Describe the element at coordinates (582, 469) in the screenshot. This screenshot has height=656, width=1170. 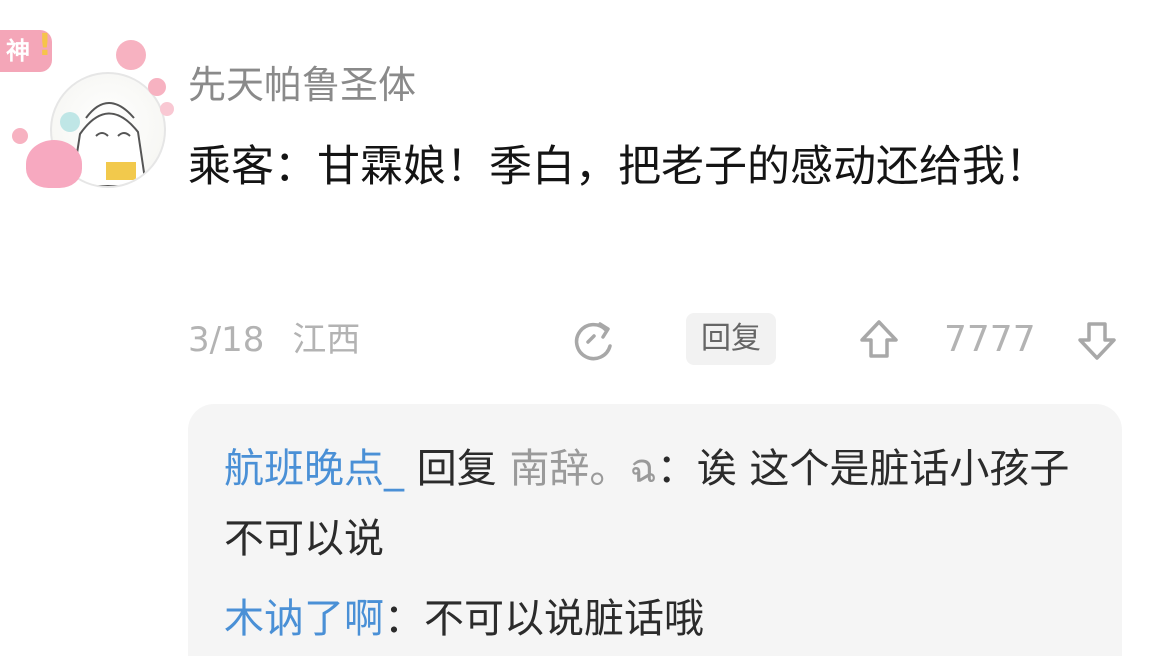
I see `reply-target: 南辞。ฉ` at that location.